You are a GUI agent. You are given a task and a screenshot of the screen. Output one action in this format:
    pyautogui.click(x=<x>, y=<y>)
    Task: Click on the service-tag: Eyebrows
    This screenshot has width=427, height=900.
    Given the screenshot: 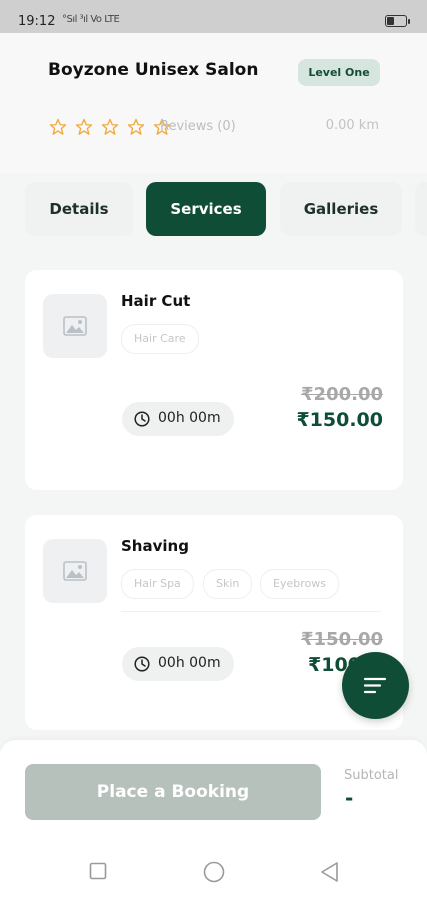 What is the action you would take?
    pyautogui.click(x=299, y=584)
    